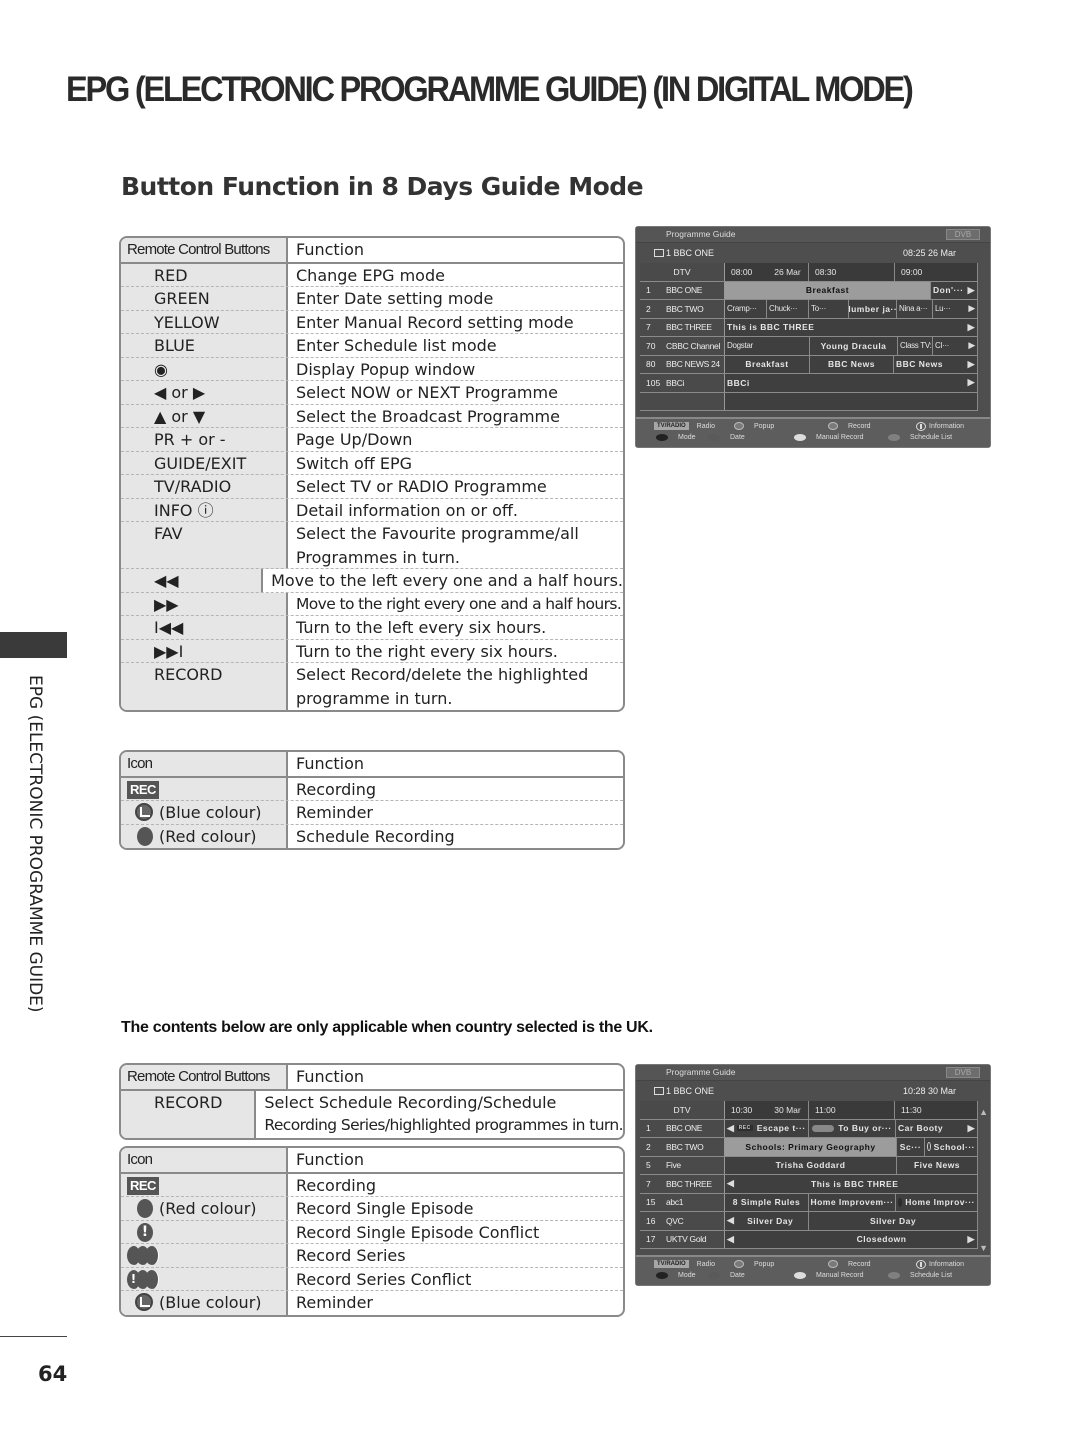  What do you see at coordinates (372, 487) in the screenshot?
I see `table-row: TV/RADIO Select TV or RADIO Programme` at bounding box center [372, 487].